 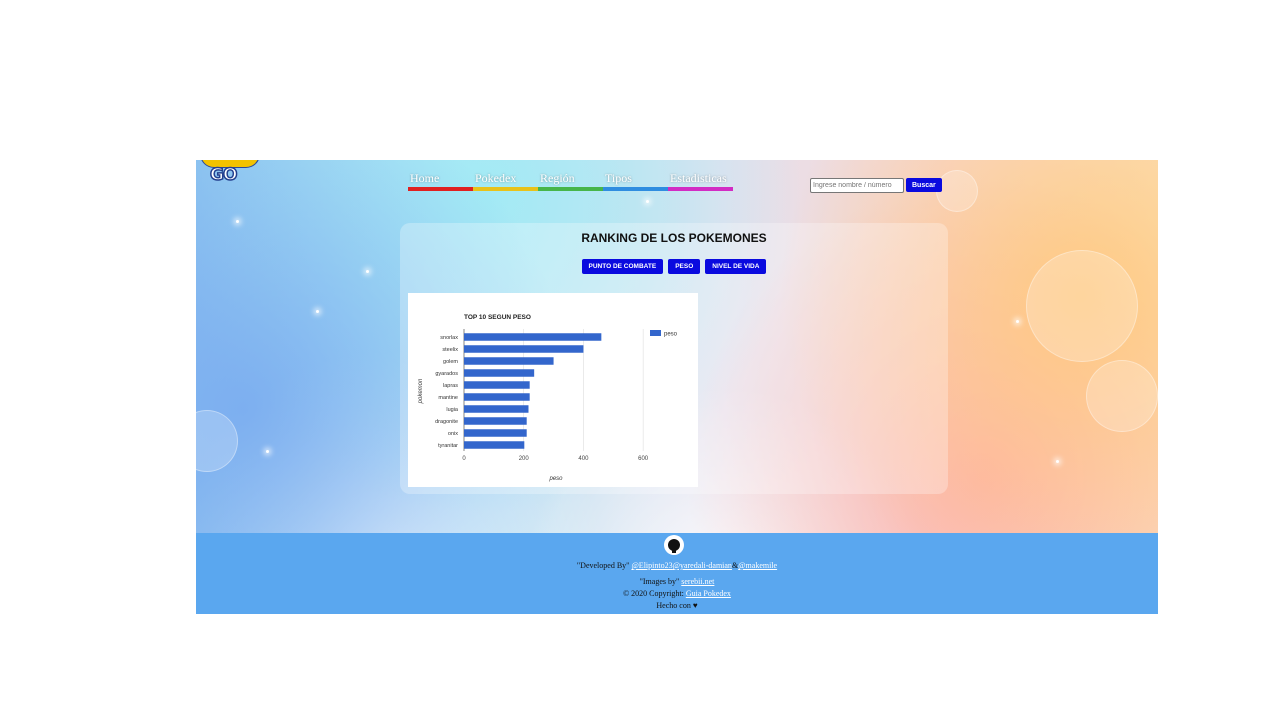 What do you see at coordinates (449, 338) in the screenshot?
I see `y-tick-label: snorlax` at bounding box center [449, 338].